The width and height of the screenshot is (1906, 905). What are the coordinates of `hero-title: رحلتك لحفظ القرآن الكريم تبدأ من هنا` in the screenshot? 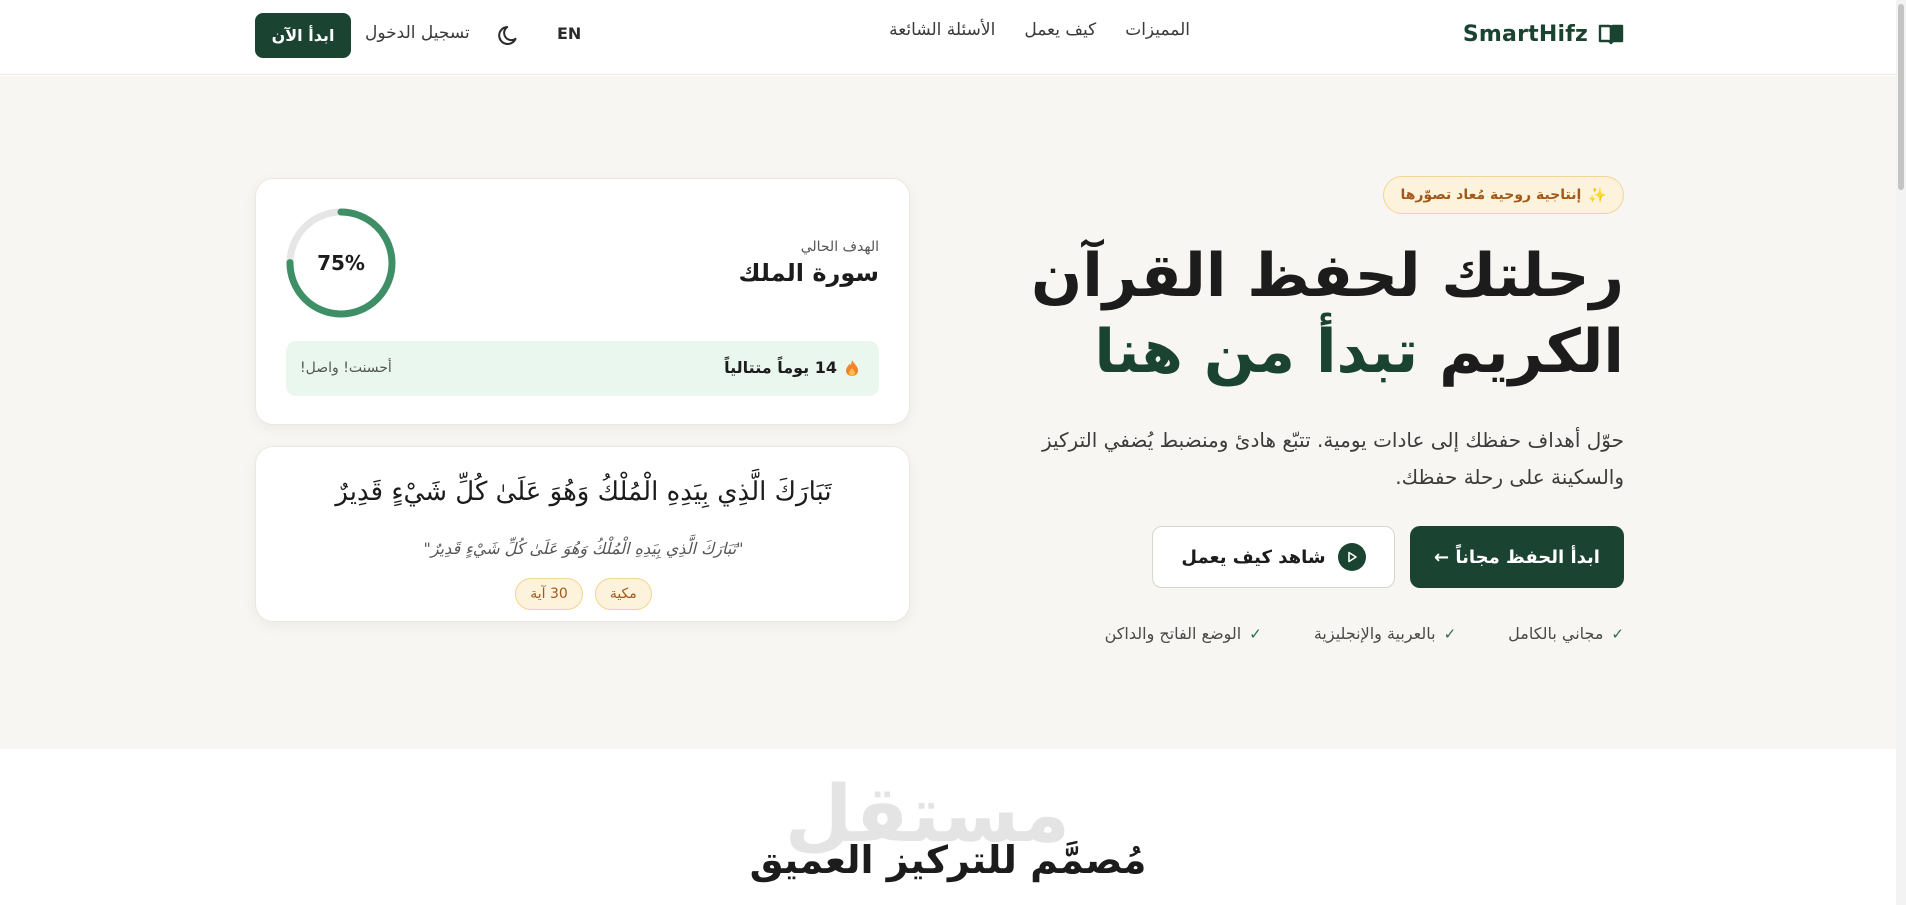 It's located at (1314, 314).